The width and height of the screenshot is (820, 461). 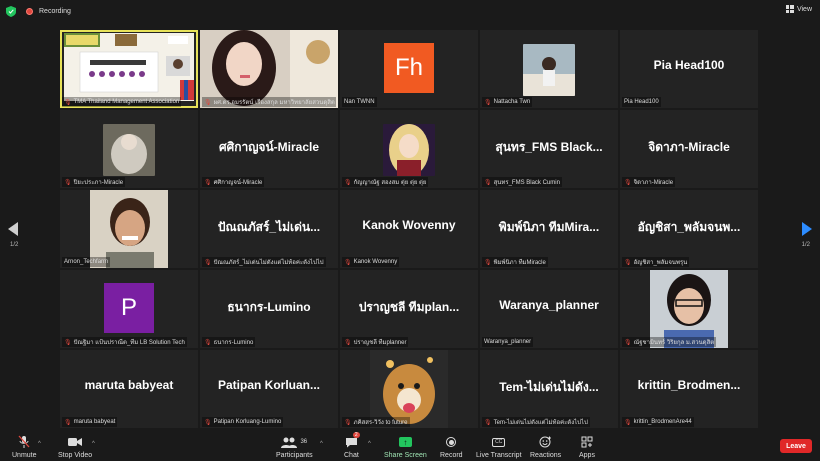 I want to click on share-screen-button: ↑ Share Screen, so click(x=405, y=447).